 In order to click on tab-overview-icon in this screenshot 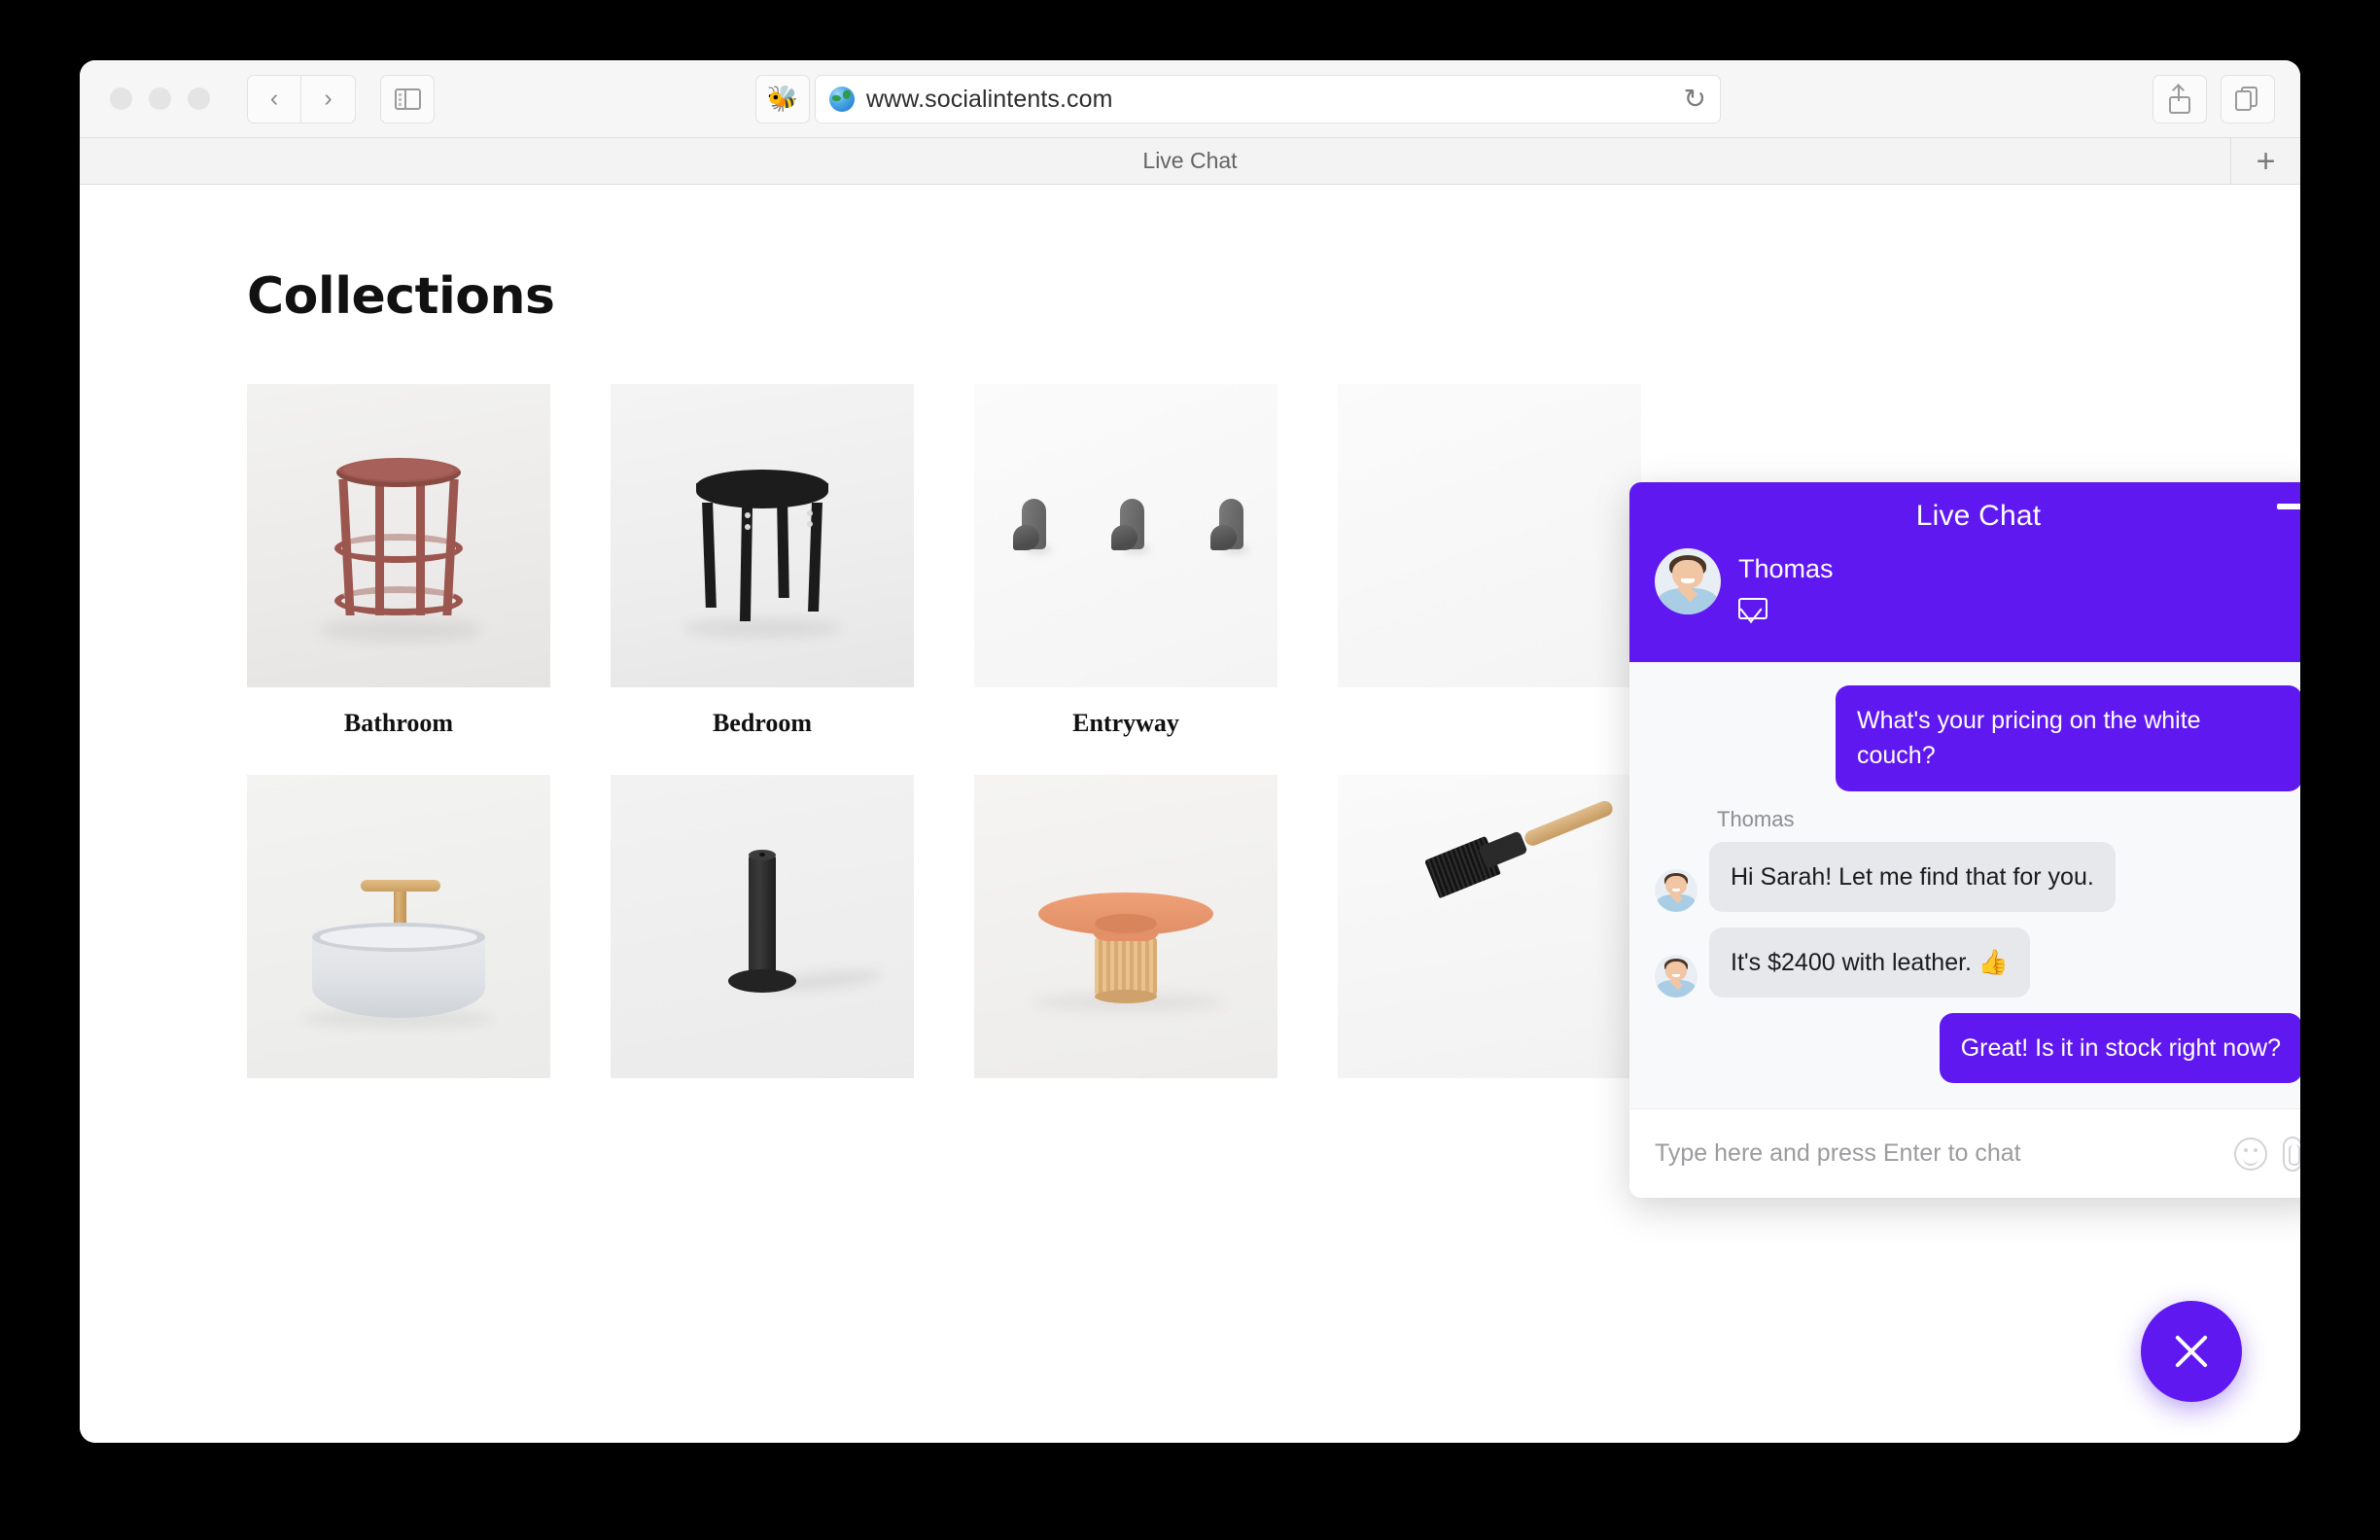, I will do `click(2247, 99)`.